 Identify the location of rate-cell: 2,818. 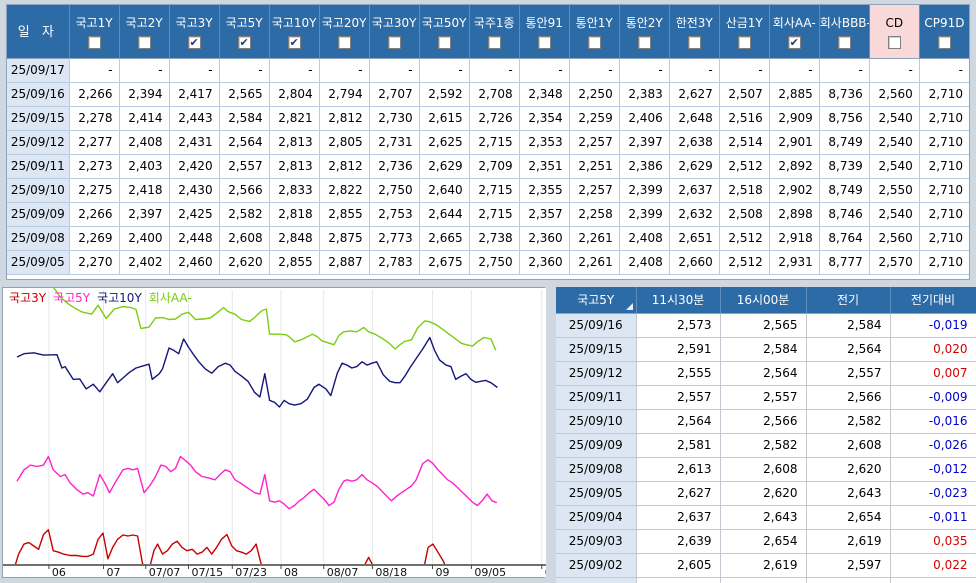
(294, 214).